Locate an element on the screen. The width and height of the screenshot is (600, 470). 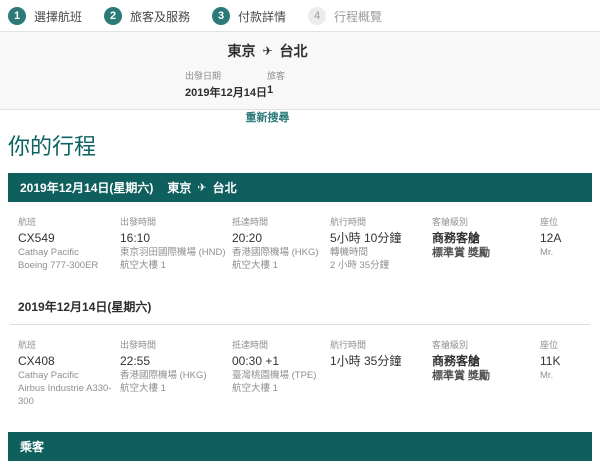
step-3-circle: 3 is located at coordinates (221, 16).